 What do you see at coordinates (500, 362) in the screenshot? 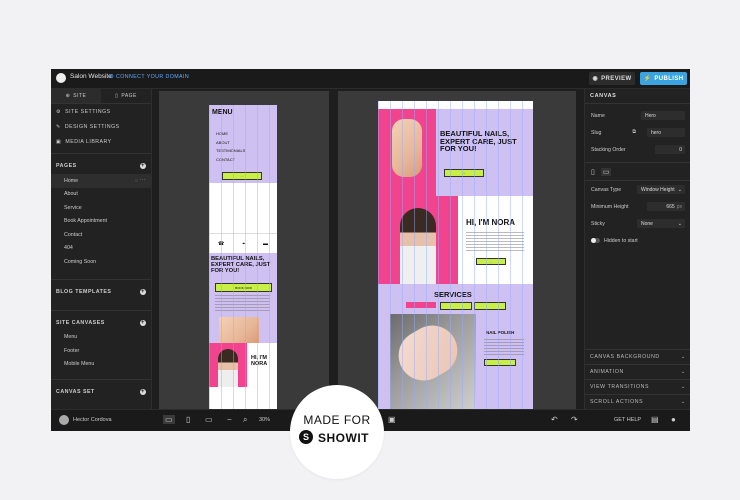
I see `nail-polish-button: ···` at bounding box center [500, 362].